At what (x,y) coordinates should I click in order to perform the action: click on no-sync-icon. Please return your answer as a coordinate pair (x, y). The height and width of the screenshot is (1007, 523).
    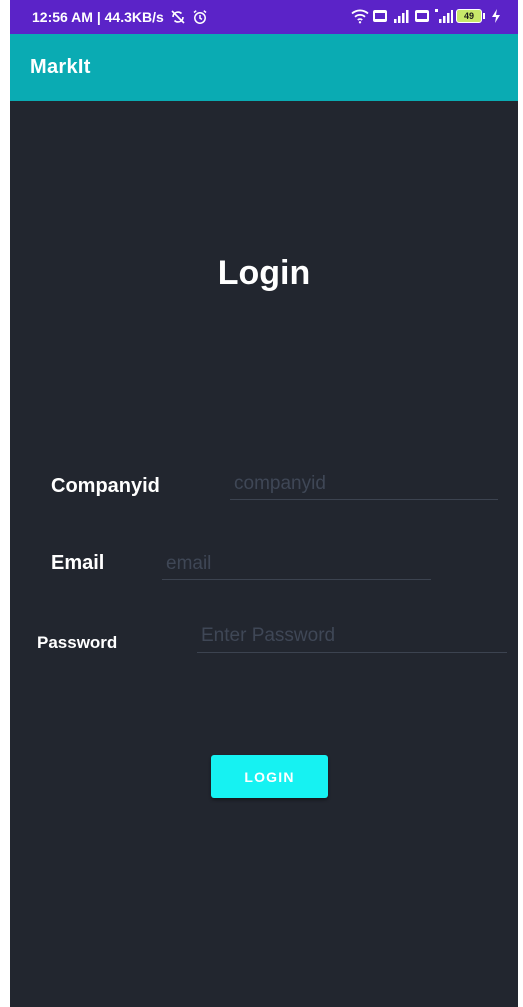
    Looking at the image, I should click on (178, 17).